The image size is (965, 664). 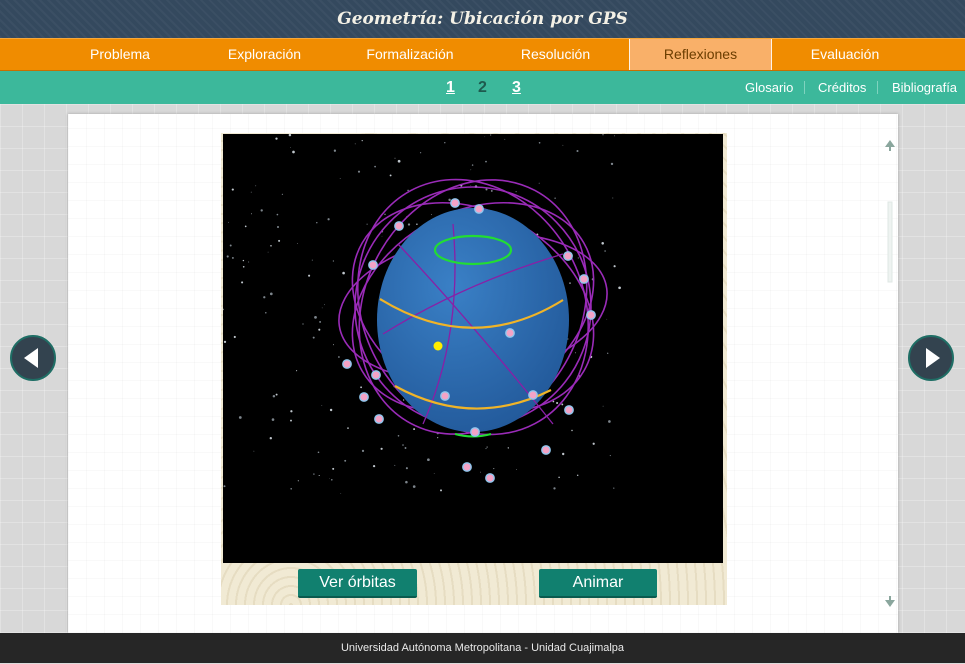 I want to click on credits-link: Créditos, so click(x=842, y=87).